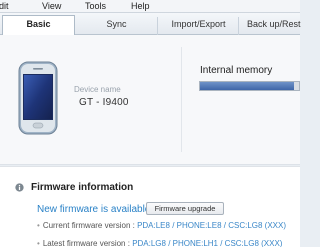  Describe the element at coordinates (97, 89) in the screenshot. I see `device-name-label: Device name` at that location.